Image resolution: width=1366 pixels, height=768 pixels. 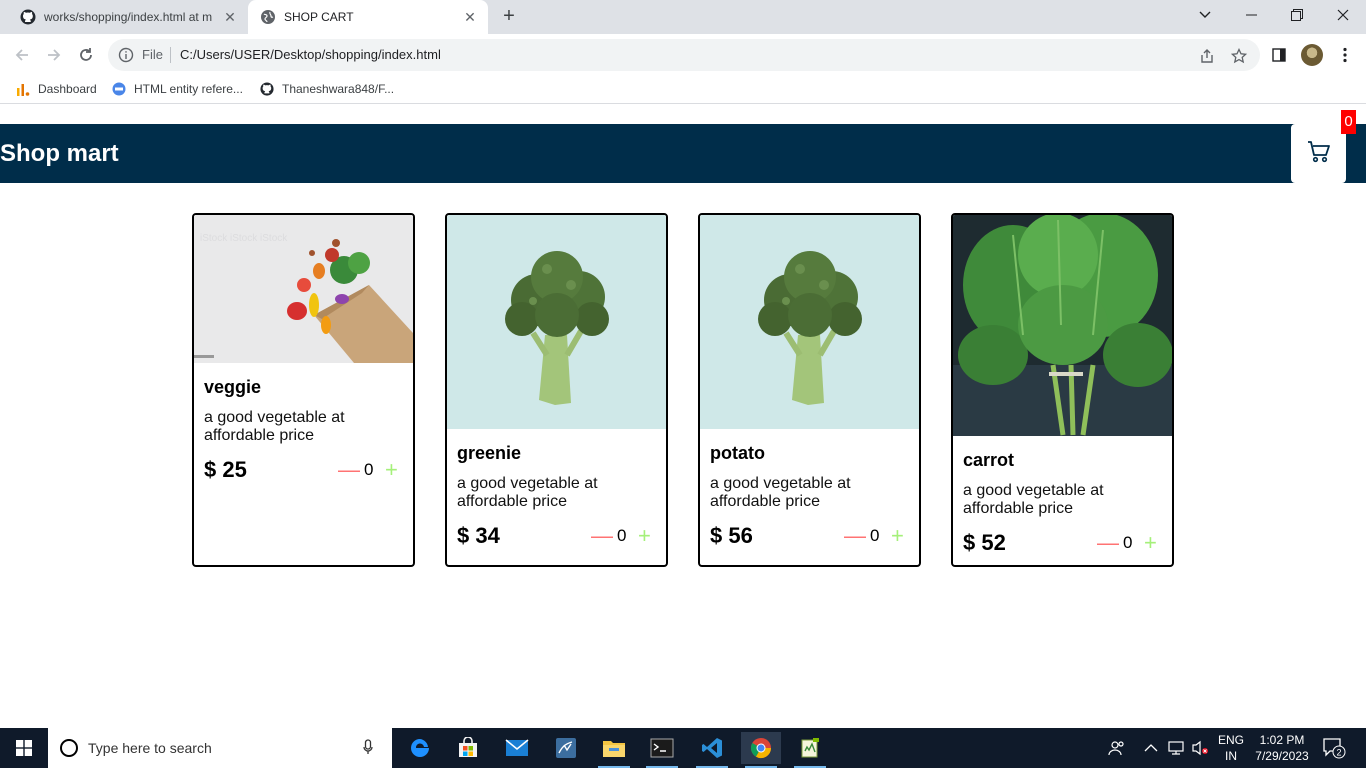 I want to click on notepad-plus-icon, so click(x=810, y=750).